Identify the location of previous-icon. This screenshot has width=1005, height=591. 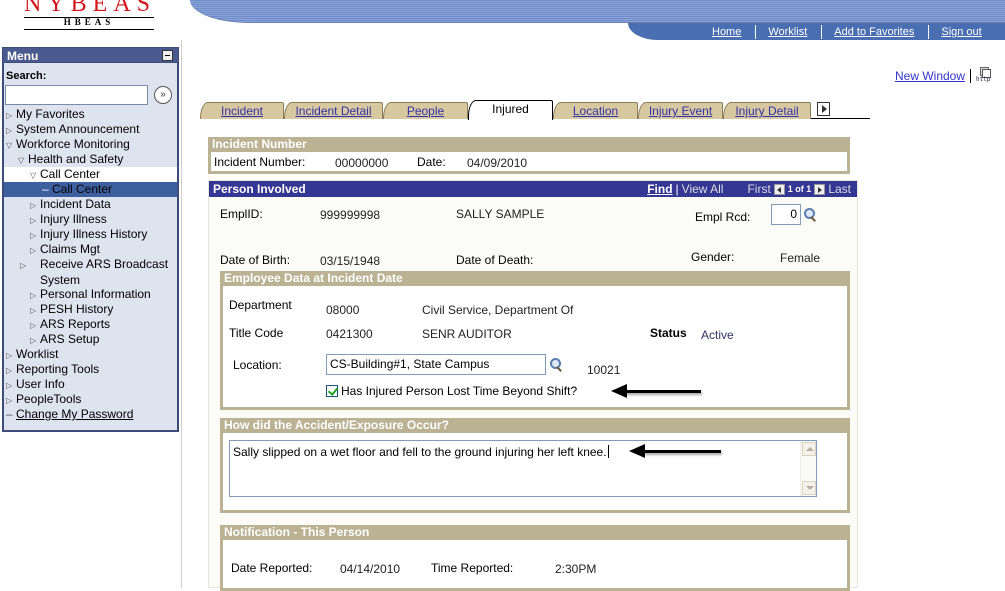
(779, 189).